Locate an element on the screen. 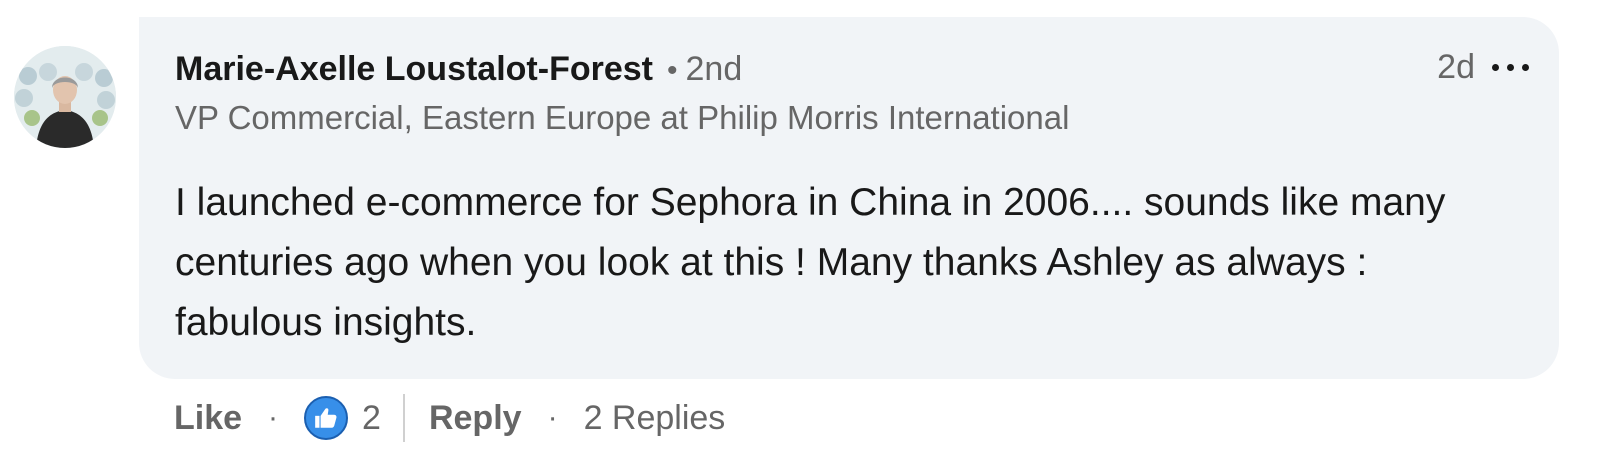 This screenshot has width=1600, height=462. more-options-button is located at coordinates (1510, 67).